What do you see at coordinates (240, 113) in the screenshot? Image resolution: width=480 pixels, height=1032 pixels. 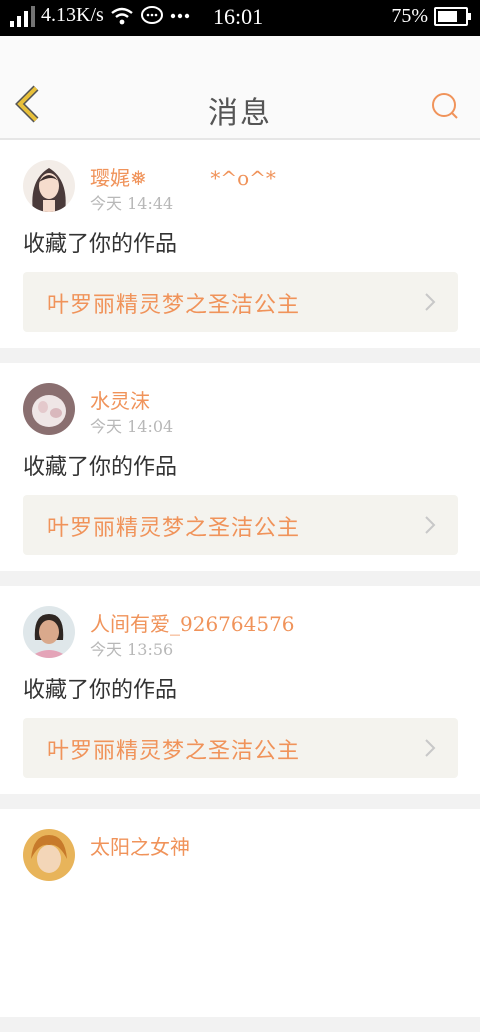 I see `page-title: 消息` at bounding box center [240, 113].